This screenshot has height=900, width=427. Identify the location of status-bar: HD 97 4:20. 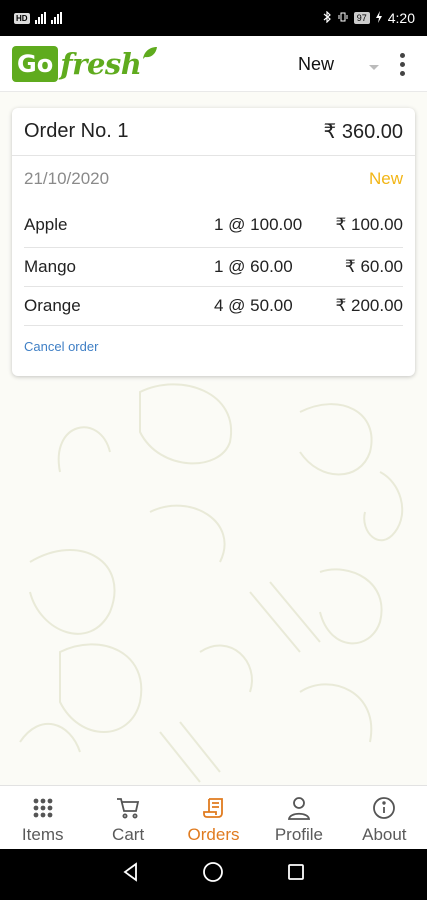
(213, 18).